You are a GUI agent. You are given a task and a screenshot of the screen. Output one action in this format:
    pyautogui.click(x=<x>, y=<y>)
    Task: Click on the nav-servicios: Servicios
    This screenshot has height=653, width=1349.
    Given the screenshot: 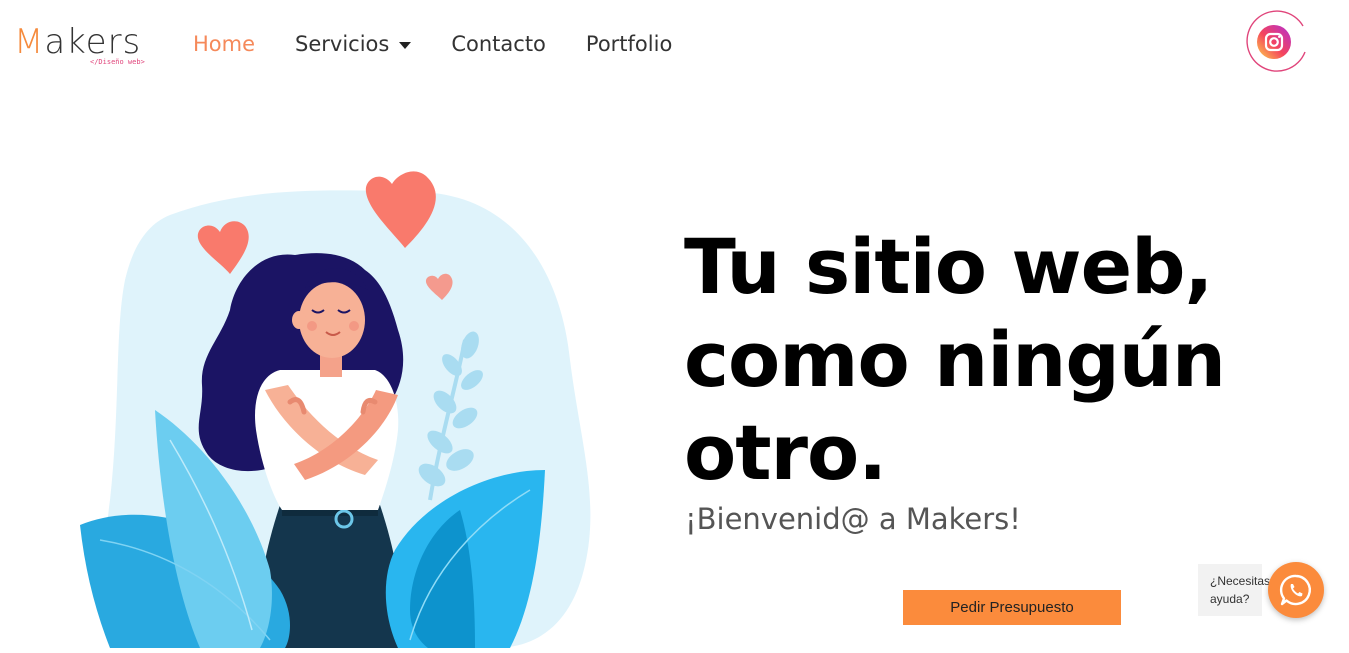 What is the action you would take?
    pyautogui.click(x=353, y=44)
    